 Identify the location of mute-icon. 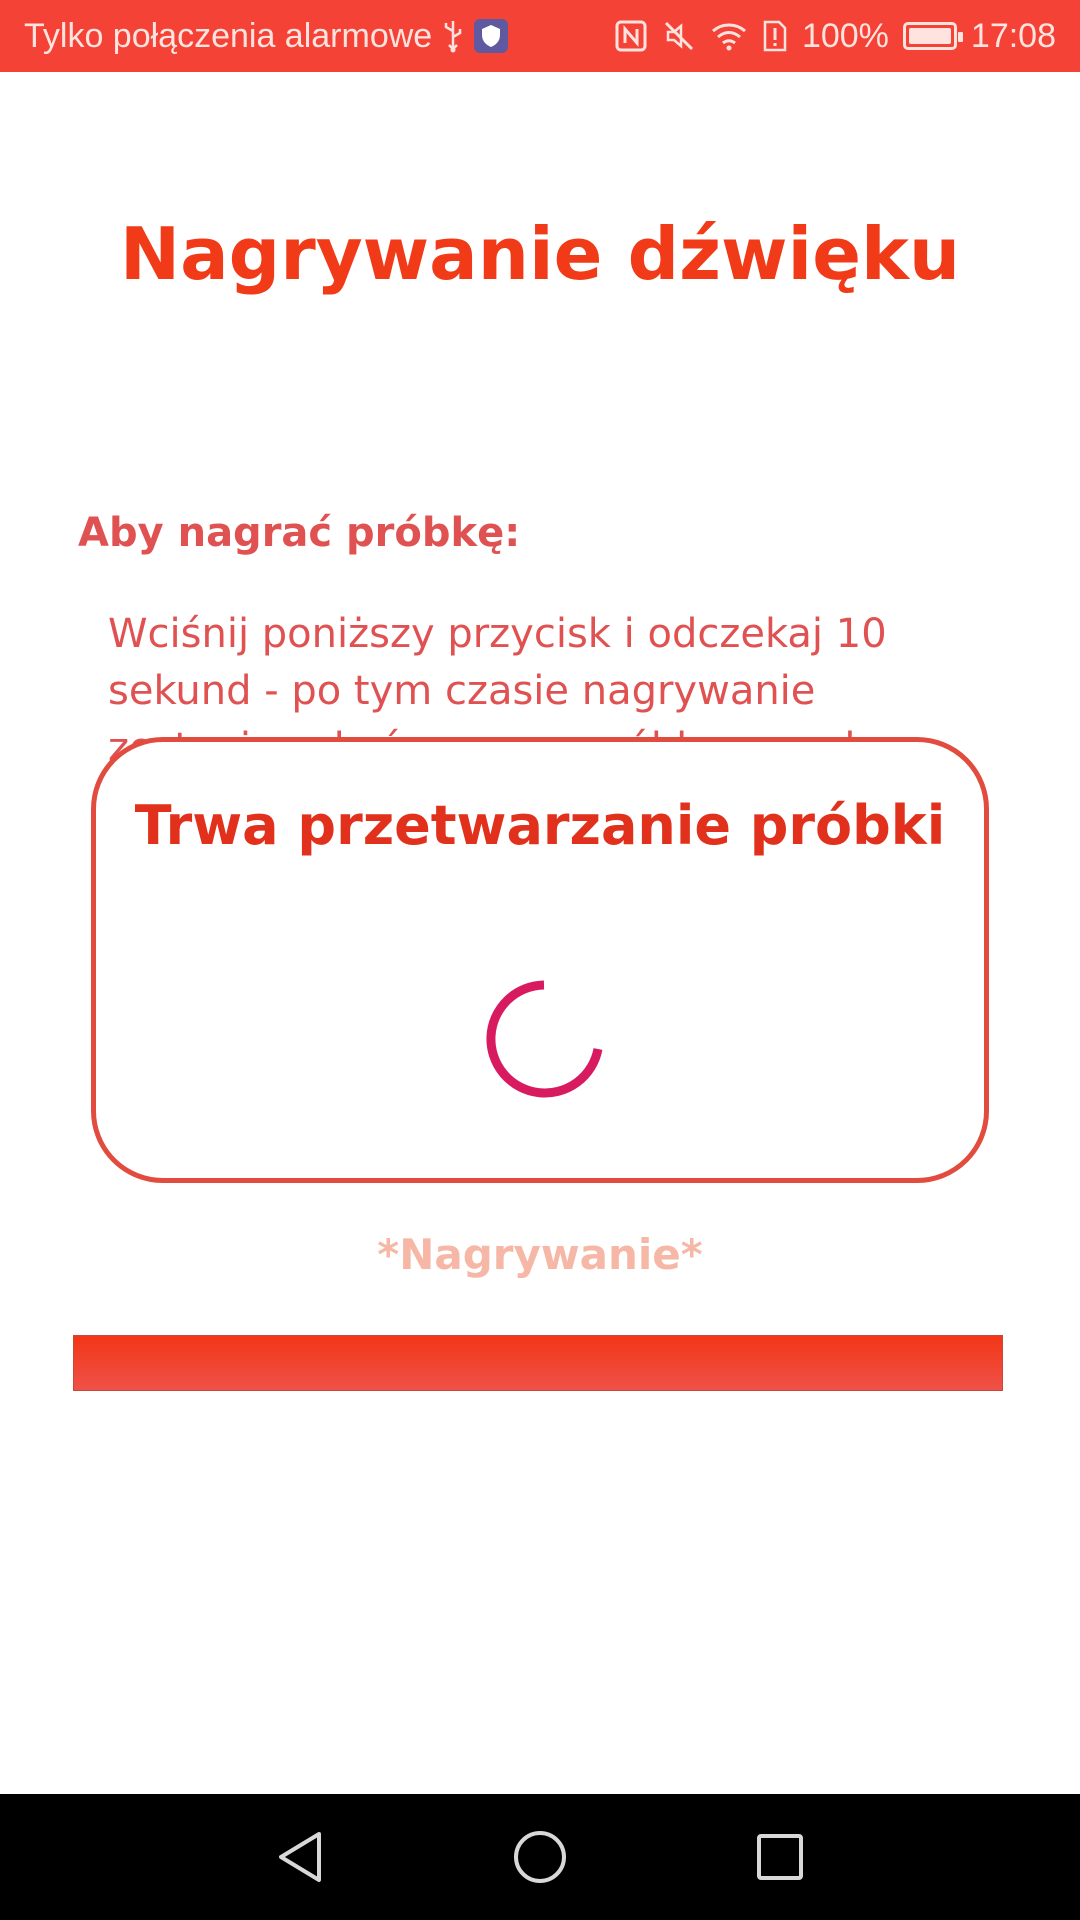
(679, 36).